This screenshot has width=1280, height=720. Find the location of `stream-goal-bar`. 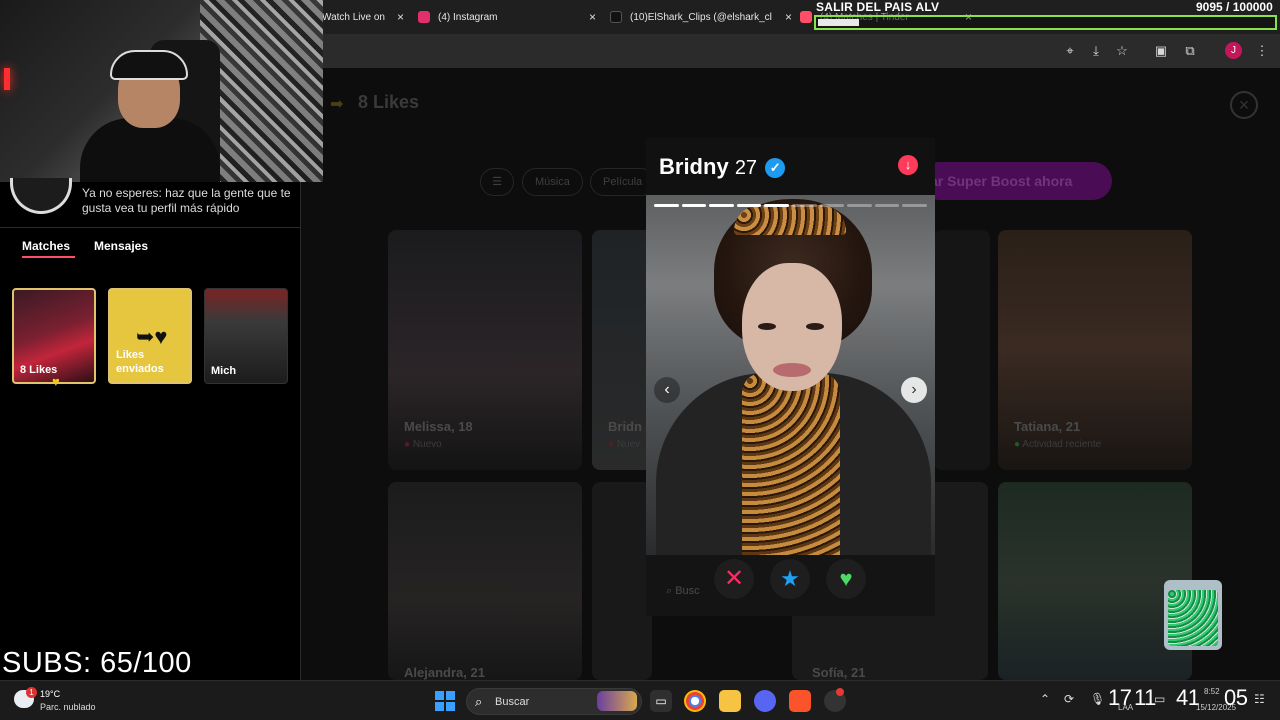

stream-goal-bar is located at coordinates (1045, 22).